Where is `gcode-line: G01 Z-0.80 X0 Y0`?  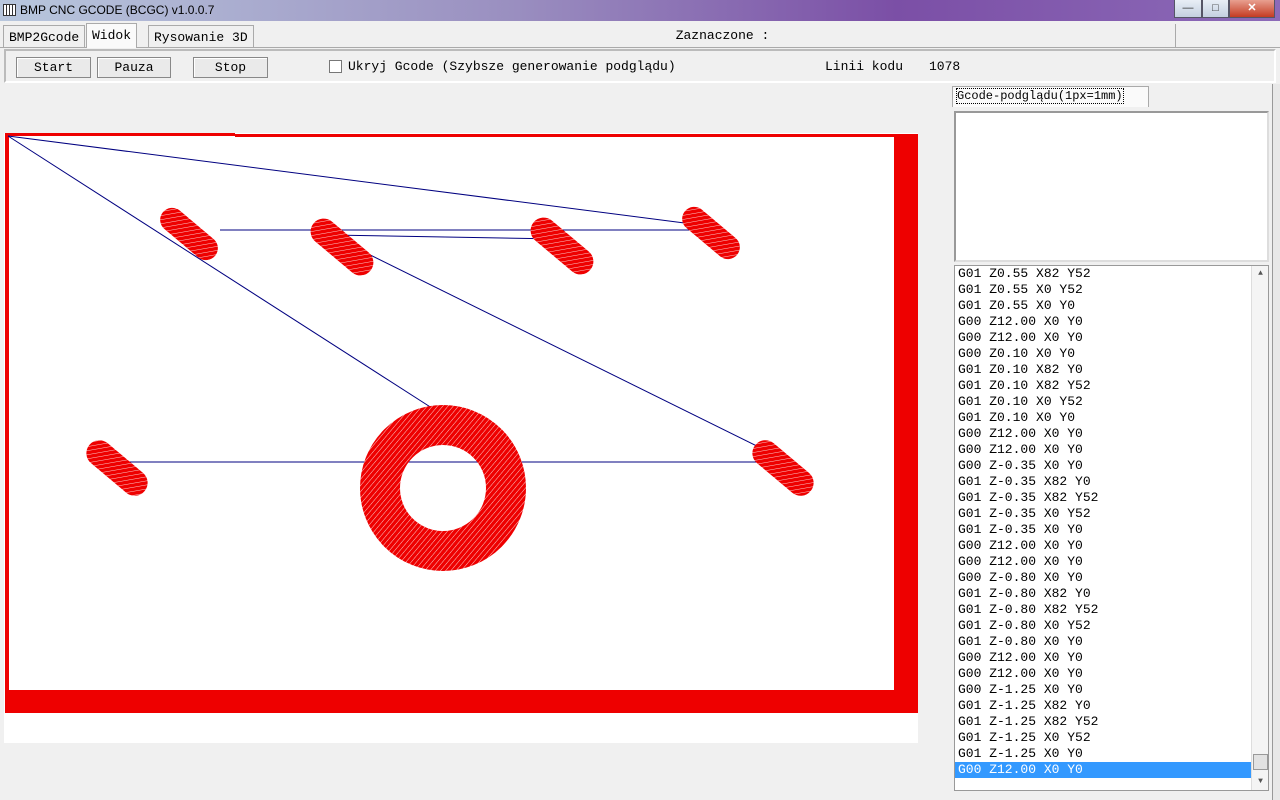 gcode-line: G01 Z-0.80 X0 Y0 is located at coordinates (1103, 642).